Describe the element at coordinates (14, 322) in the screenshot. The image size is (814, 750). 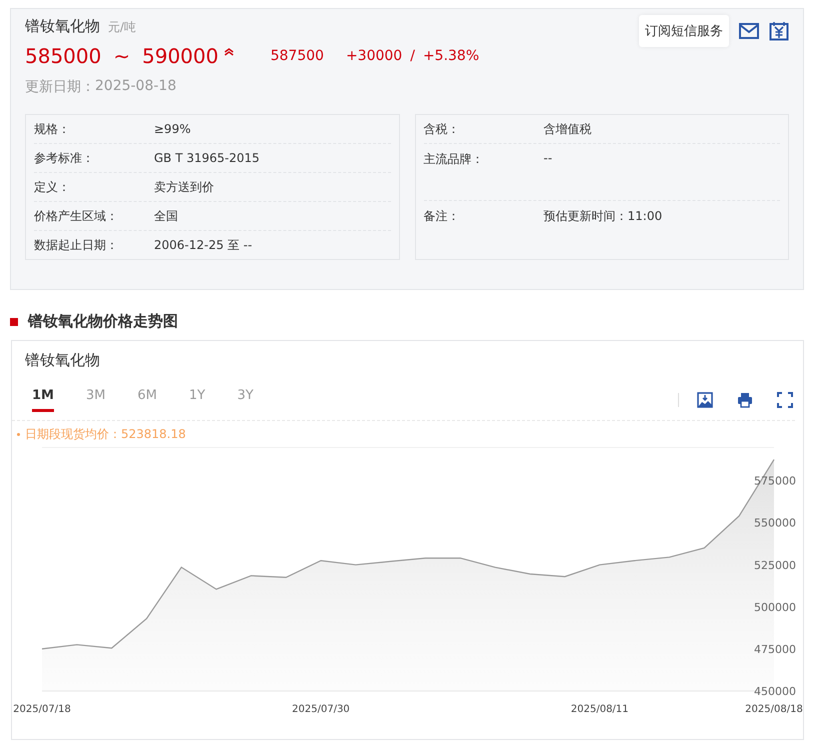
I see `section-marker` at that location.